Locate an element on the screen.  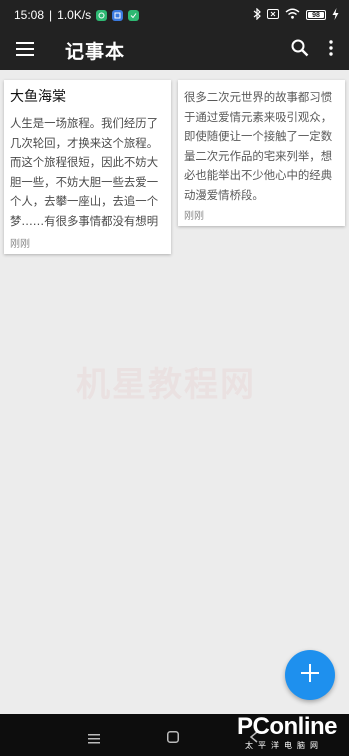
app-title: 记事本 is located at coordinates (95, 51).